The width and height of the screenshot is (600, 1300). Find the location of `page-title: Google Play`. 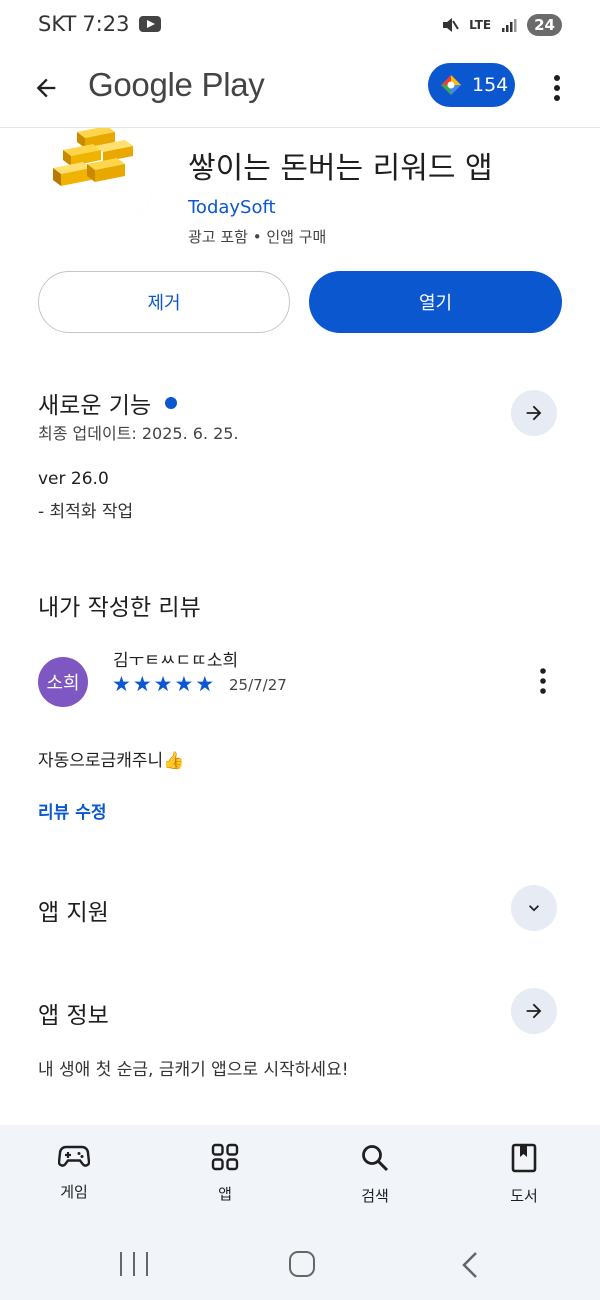

page-title: Google Play is located at coordinates (176, 84).